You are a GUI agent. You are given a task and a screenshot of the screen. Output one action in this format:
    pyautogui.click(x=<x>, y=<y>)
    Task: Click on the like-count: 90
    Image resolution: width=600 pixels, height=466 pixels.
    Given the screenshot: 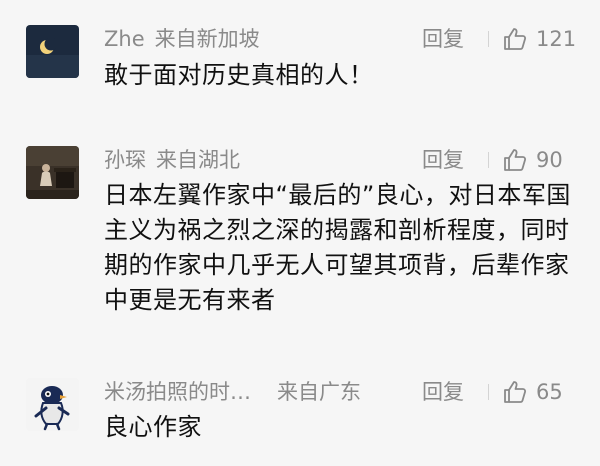 What is the action you would take?
    pyautogui.click(x=549, y=160)
    